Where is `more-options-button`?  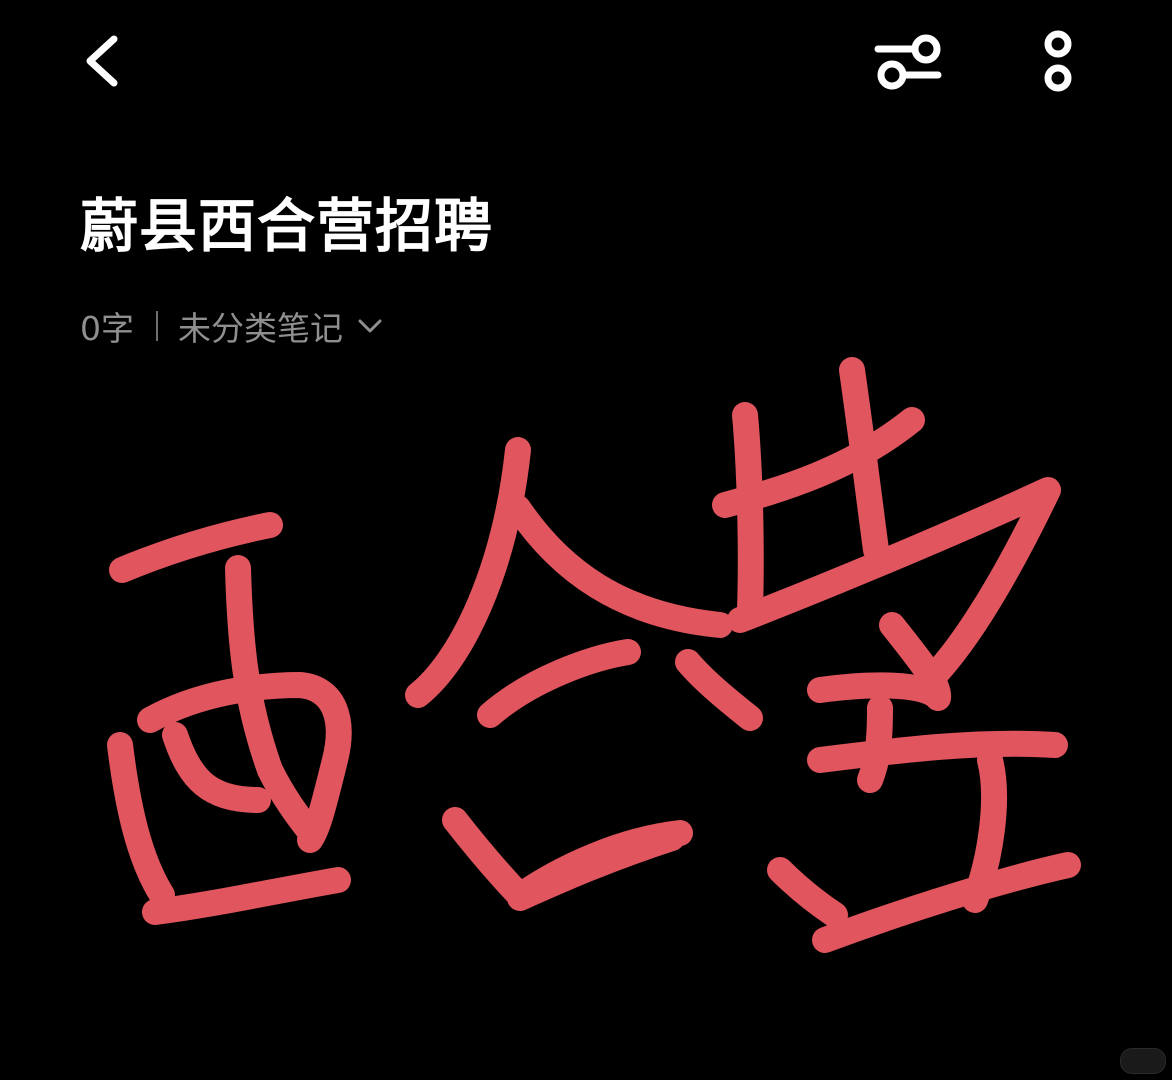 more-options-button is located at coordinates (1058, 62).